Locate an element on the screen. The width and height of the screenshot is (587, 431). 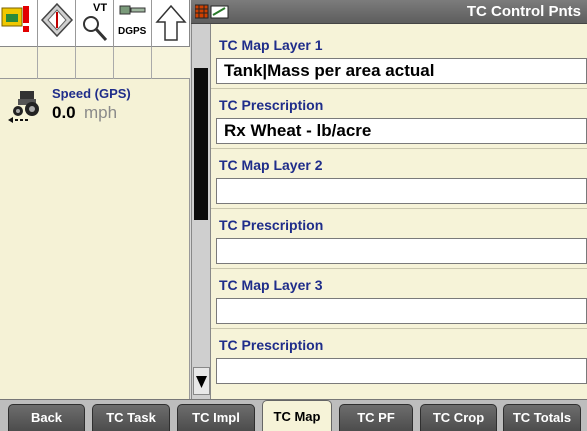
grid-icon is located at coordinates (201, 11).